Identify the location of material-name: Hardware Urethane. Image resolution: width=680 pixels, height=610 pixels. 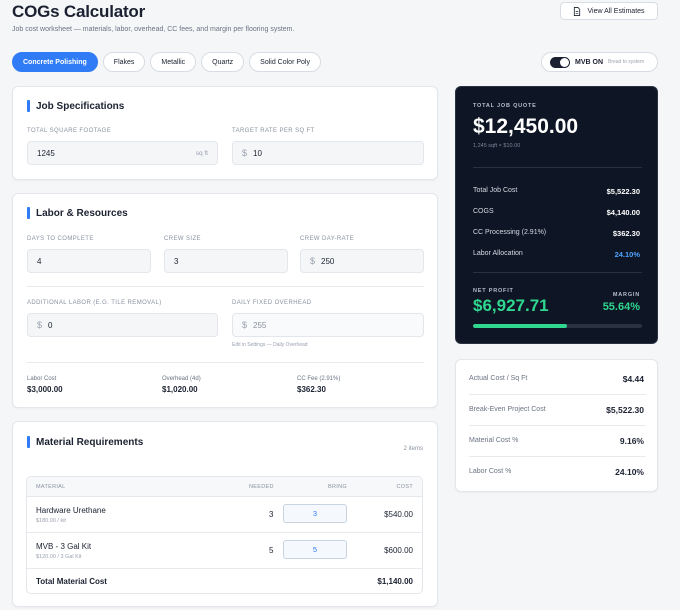
(71, 510).